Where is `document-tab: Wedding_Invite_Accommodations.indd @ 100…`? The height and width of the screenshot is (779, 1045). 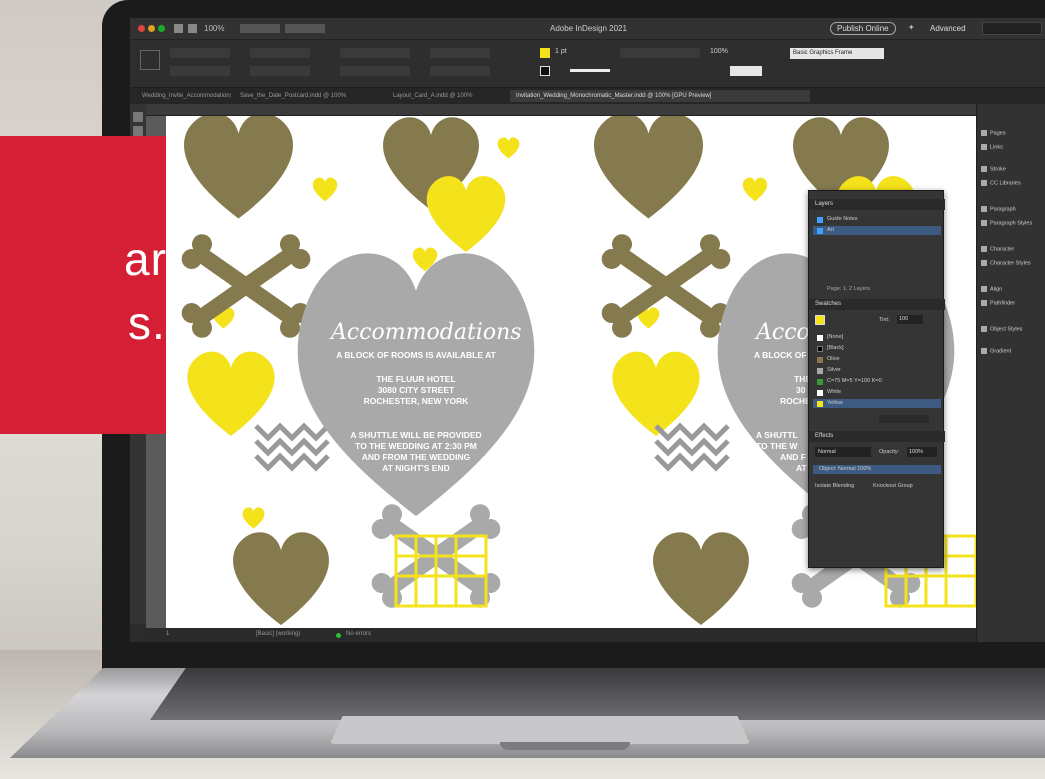
document-tab: Wedding_Invite_Accommodations.indd @ 100… is located at coordinates (183, 96).